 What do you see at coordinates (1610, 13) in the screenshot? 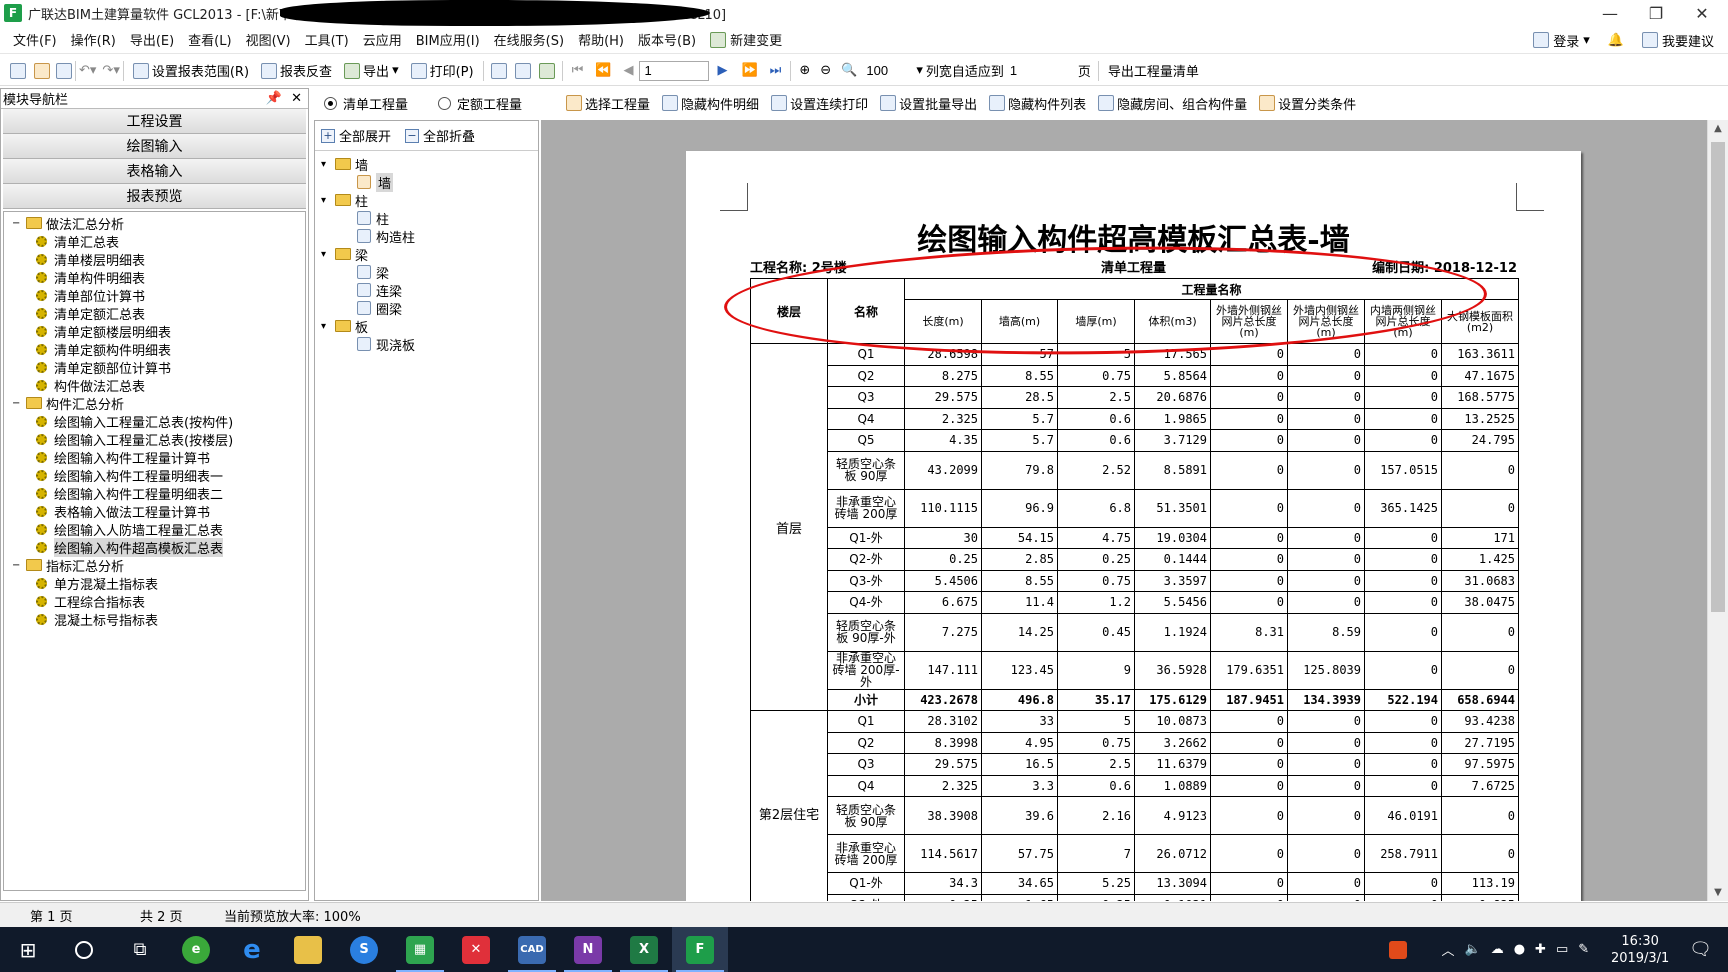
I see `minimize-icon: —` at bounding box center [1610, 13].